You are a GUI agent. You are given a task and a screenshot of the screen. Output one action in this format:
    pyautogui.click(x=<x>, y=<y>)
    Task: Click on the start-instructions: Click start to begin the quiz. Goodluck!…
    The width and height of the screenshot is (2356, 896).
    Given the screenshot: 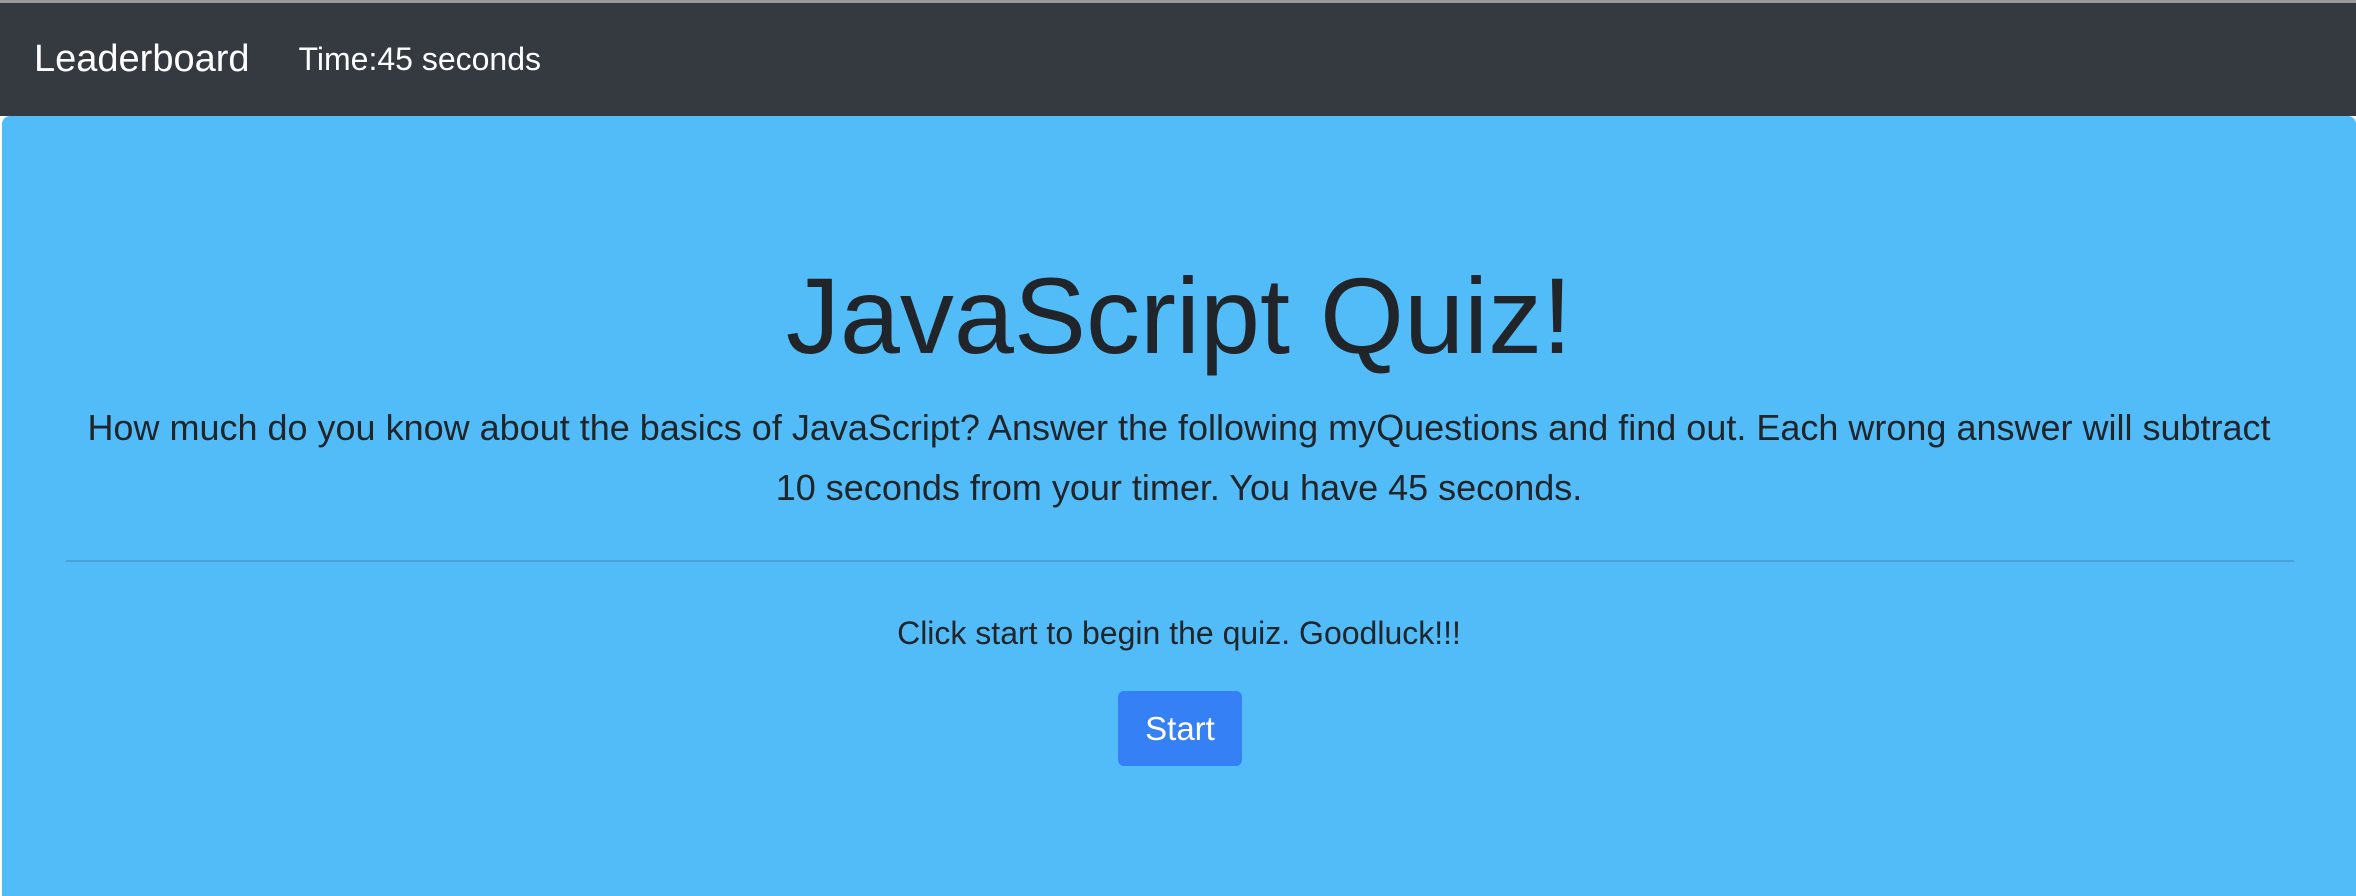 What is the action you would take?
    pyautogui.click(x=1179, y=633)
    